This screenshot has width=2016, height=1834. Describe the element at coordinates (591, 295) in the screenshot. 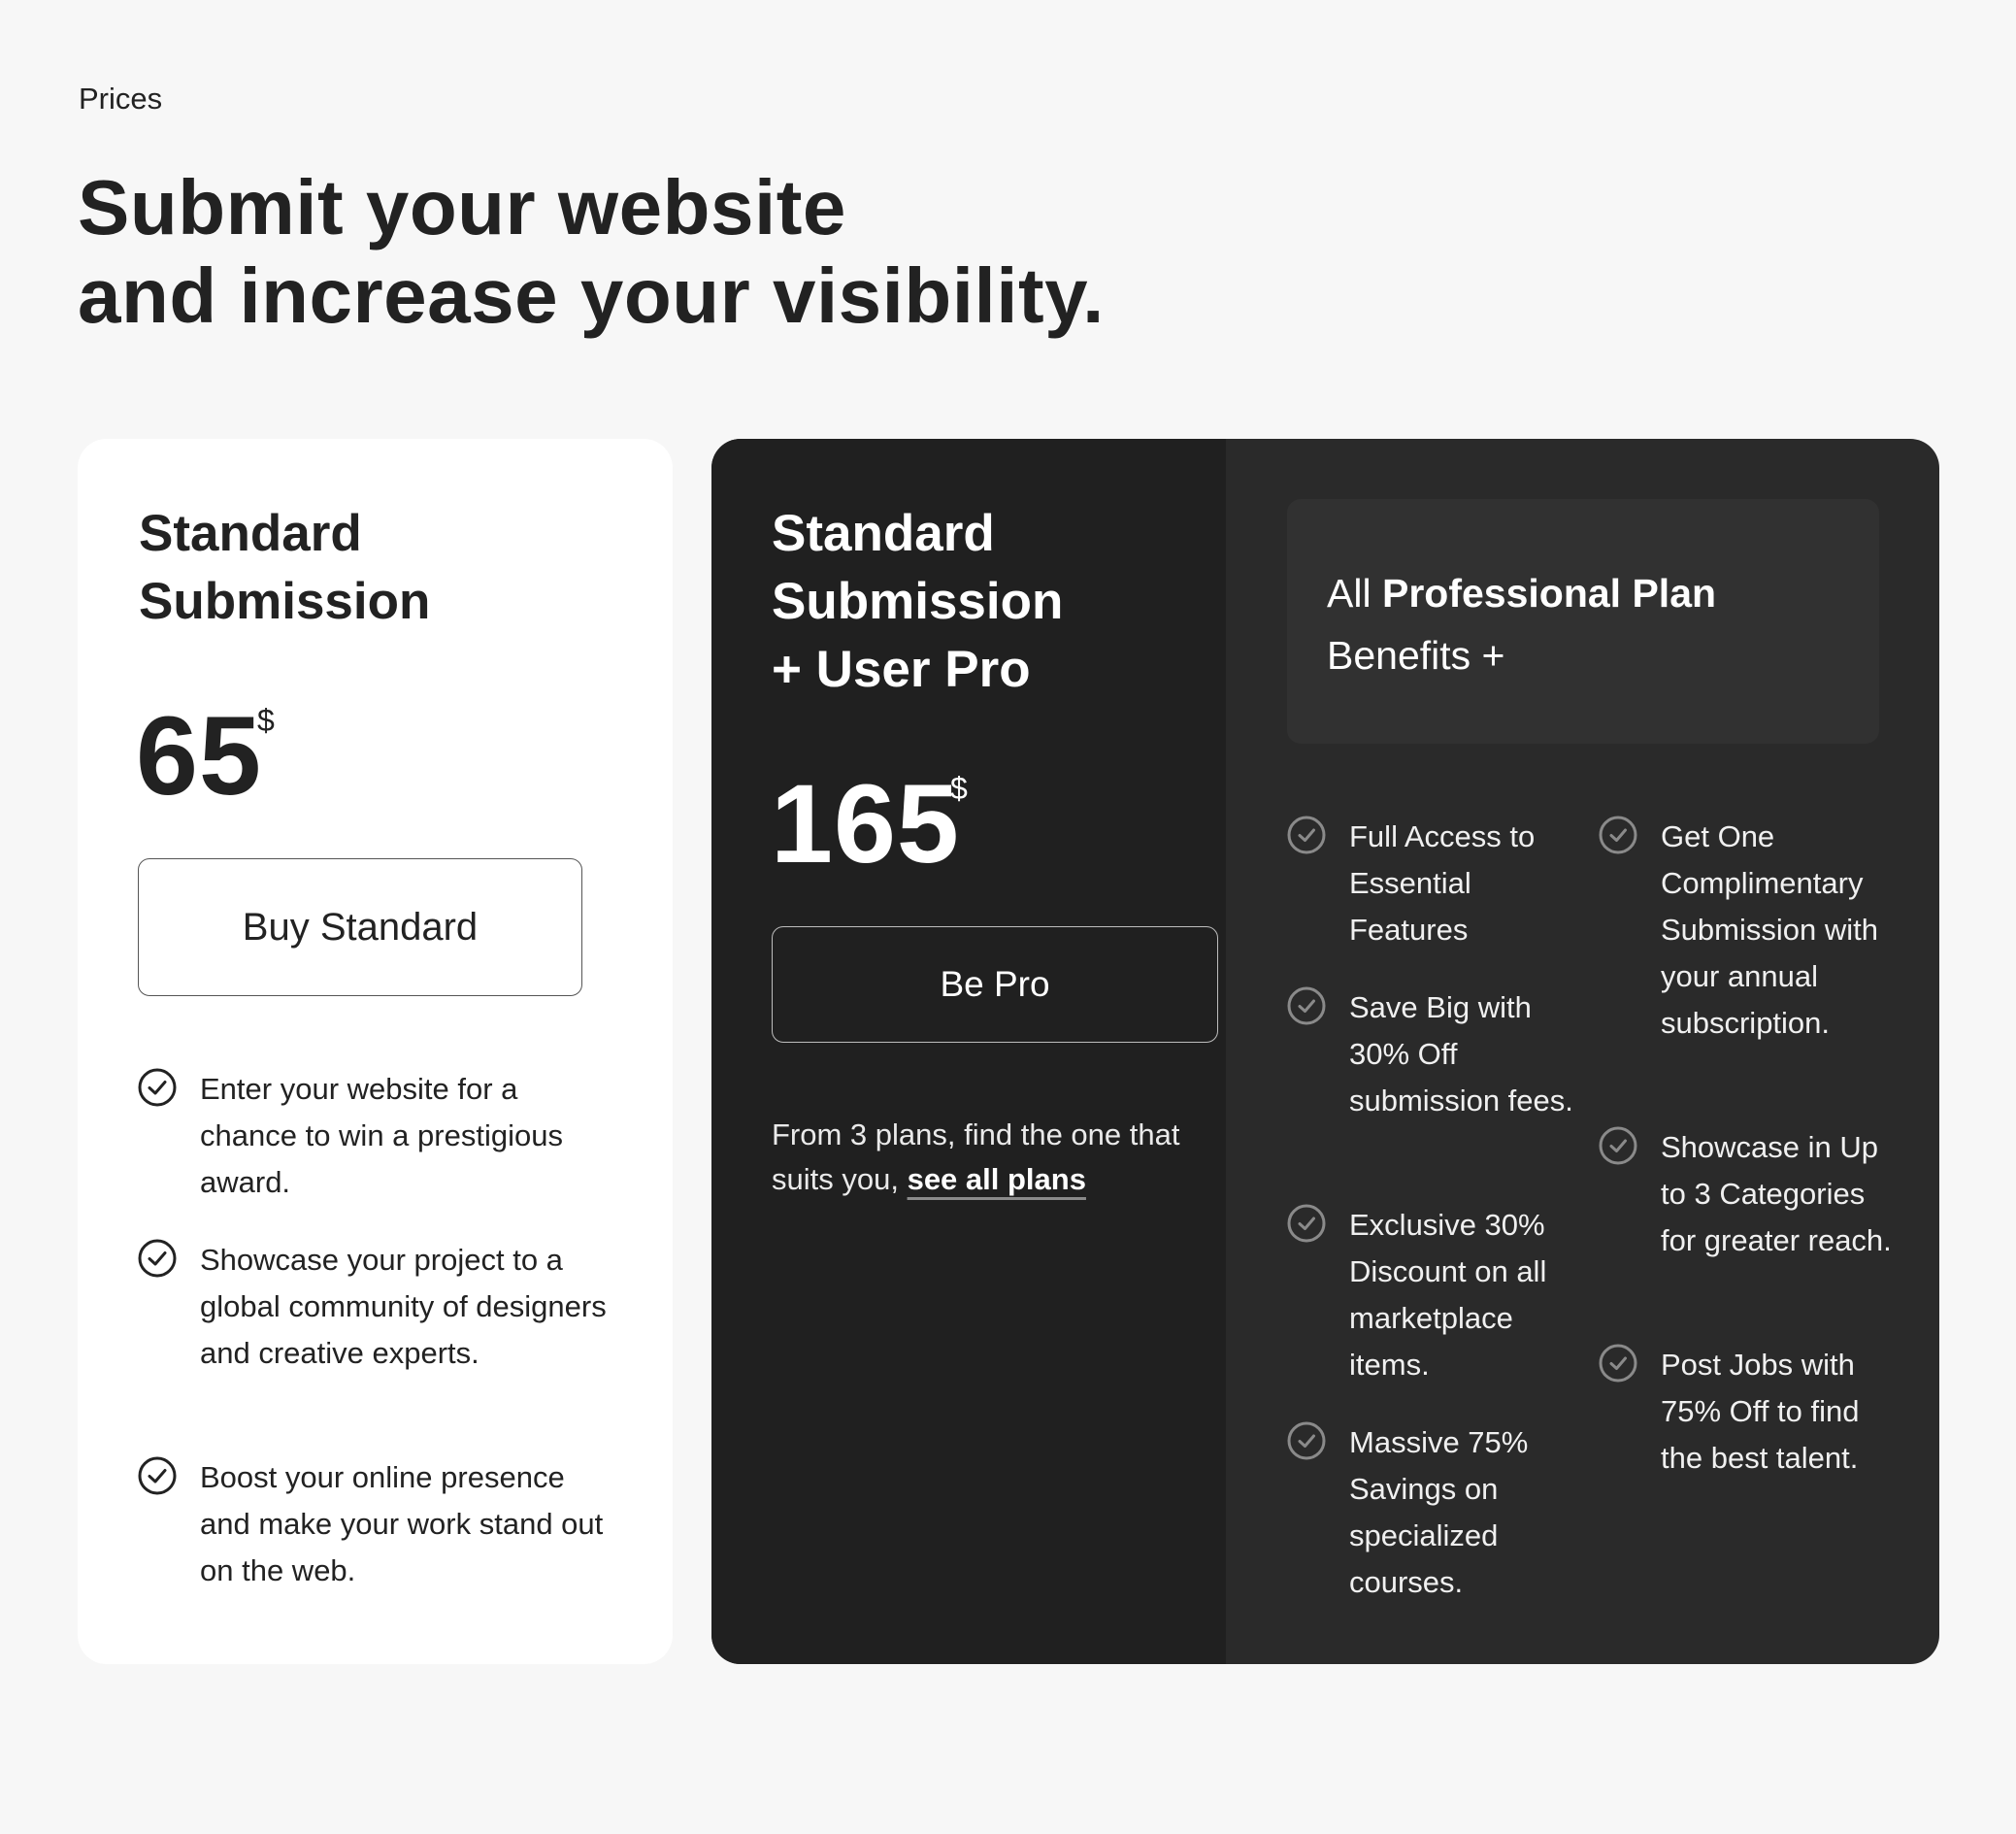

I see `headline-line-2: and increase your visibility.` at that location.